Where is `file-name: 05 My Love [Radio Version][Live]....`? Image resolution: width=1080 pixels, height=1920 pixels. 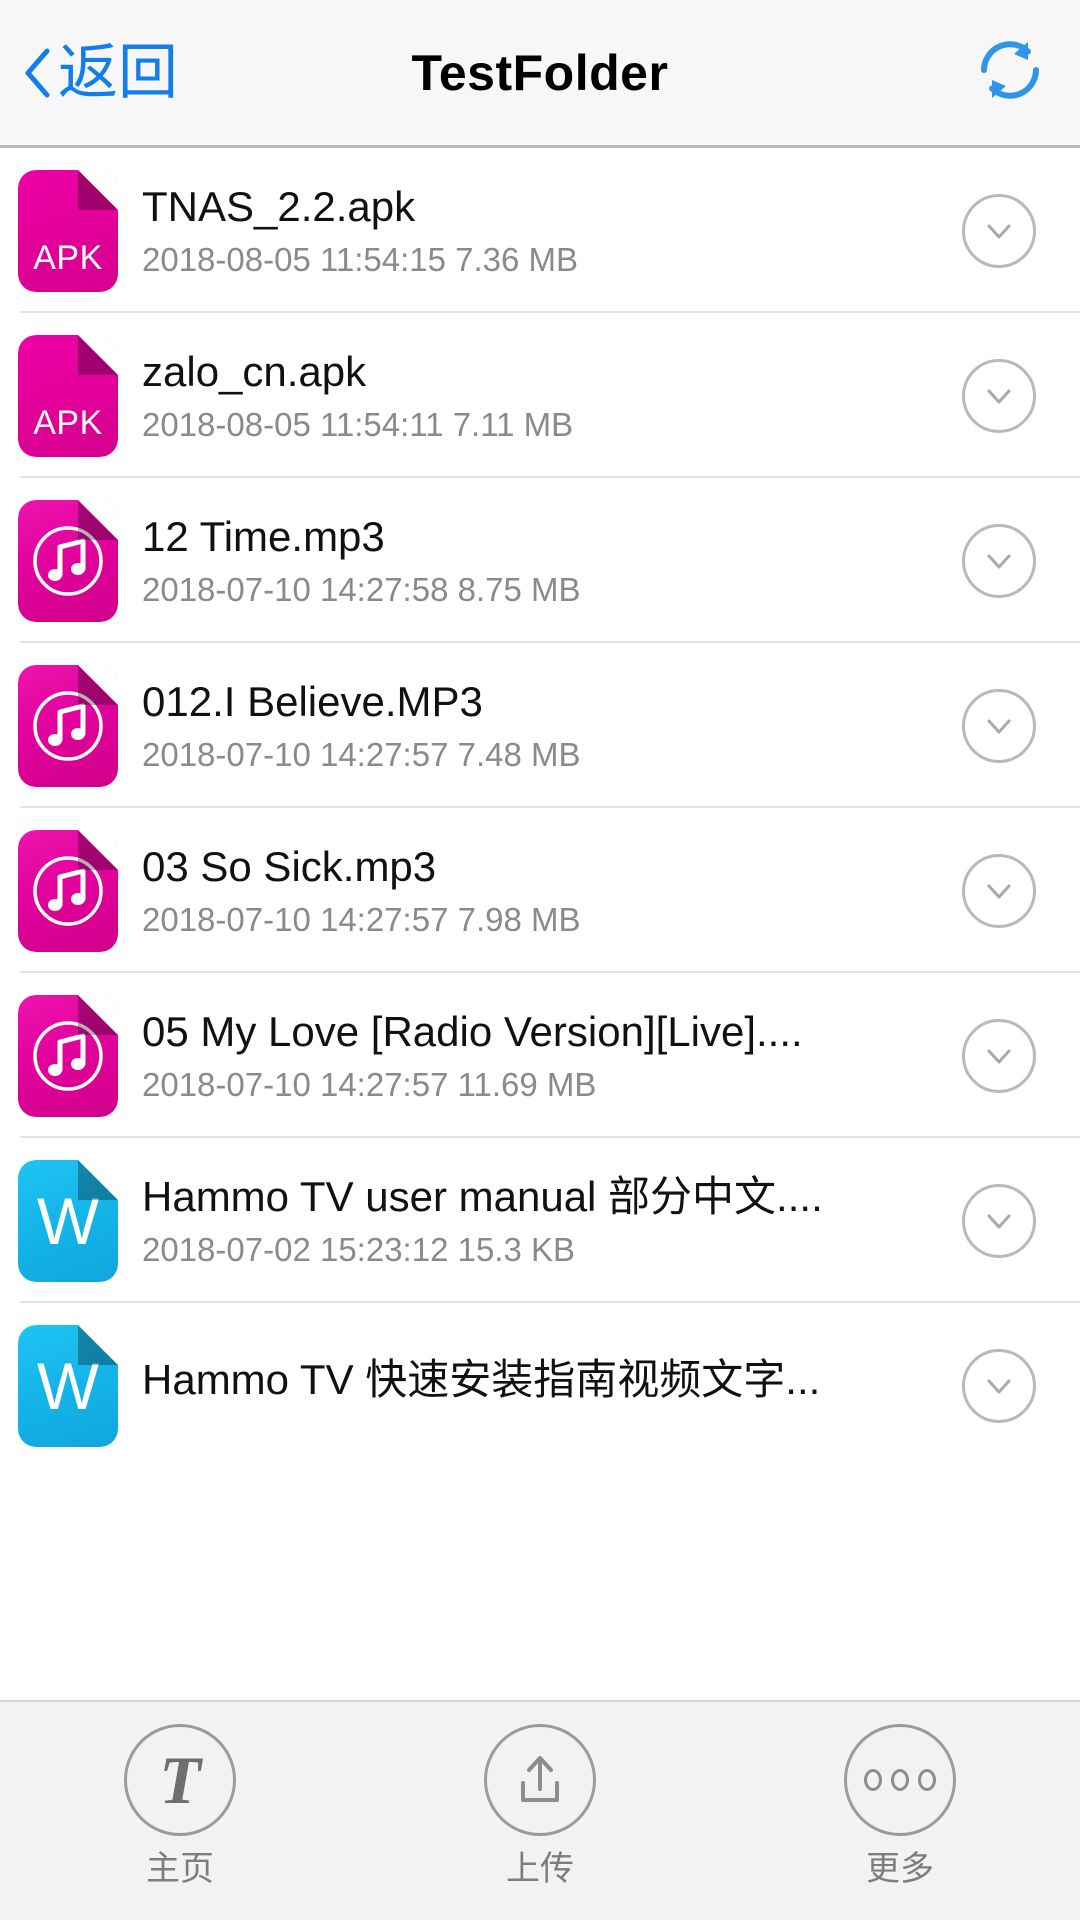 file-name: 05 My Love [Radio Version][Live].... is located at coordinates (472, 1031).